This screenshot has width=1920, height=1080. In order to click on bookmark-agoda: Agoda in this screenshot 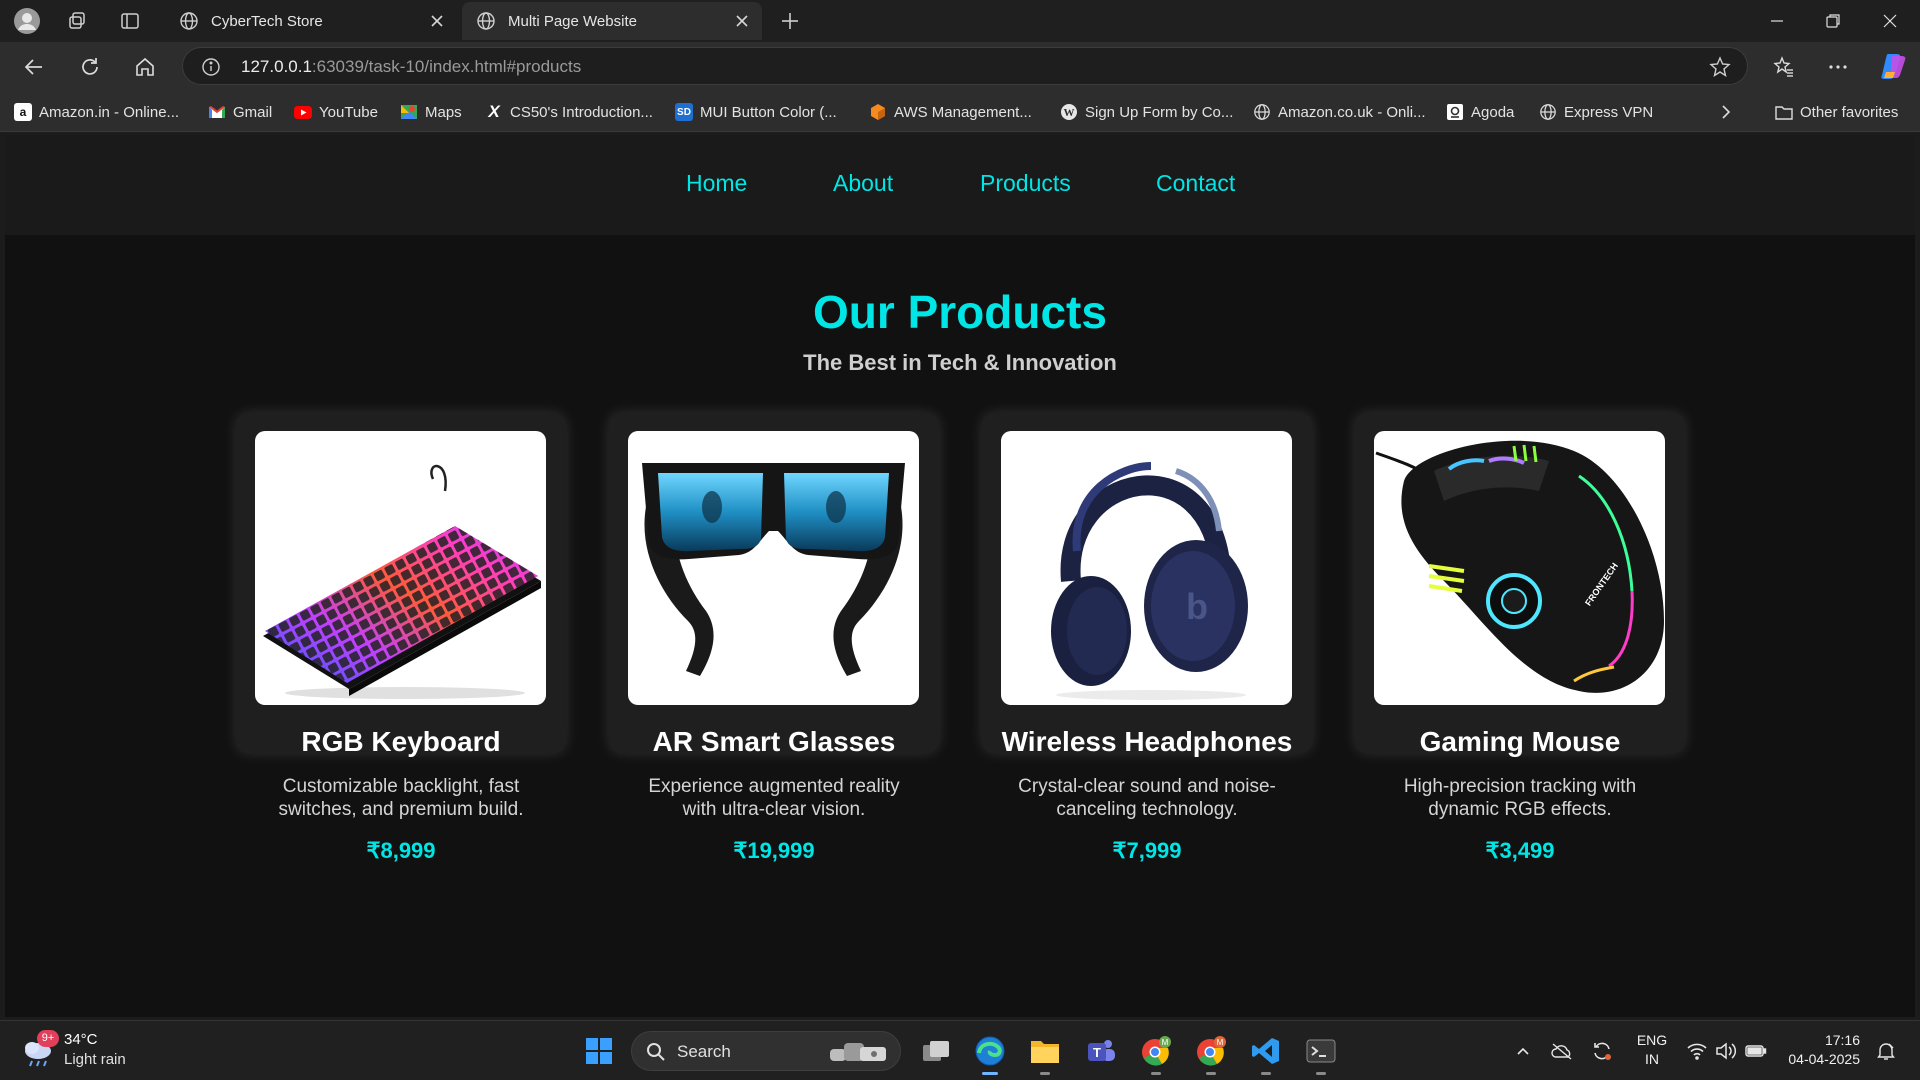, I will do `click(1480, 112)`.